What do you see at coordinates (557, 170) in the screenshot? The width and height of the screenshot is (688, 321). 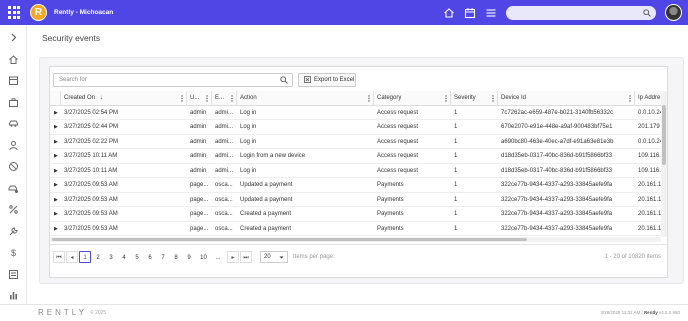 I see `cell-device-id: d18d35eb-0317-40bc-836d-b91f5866bf33` at bounding box center [557, 170].